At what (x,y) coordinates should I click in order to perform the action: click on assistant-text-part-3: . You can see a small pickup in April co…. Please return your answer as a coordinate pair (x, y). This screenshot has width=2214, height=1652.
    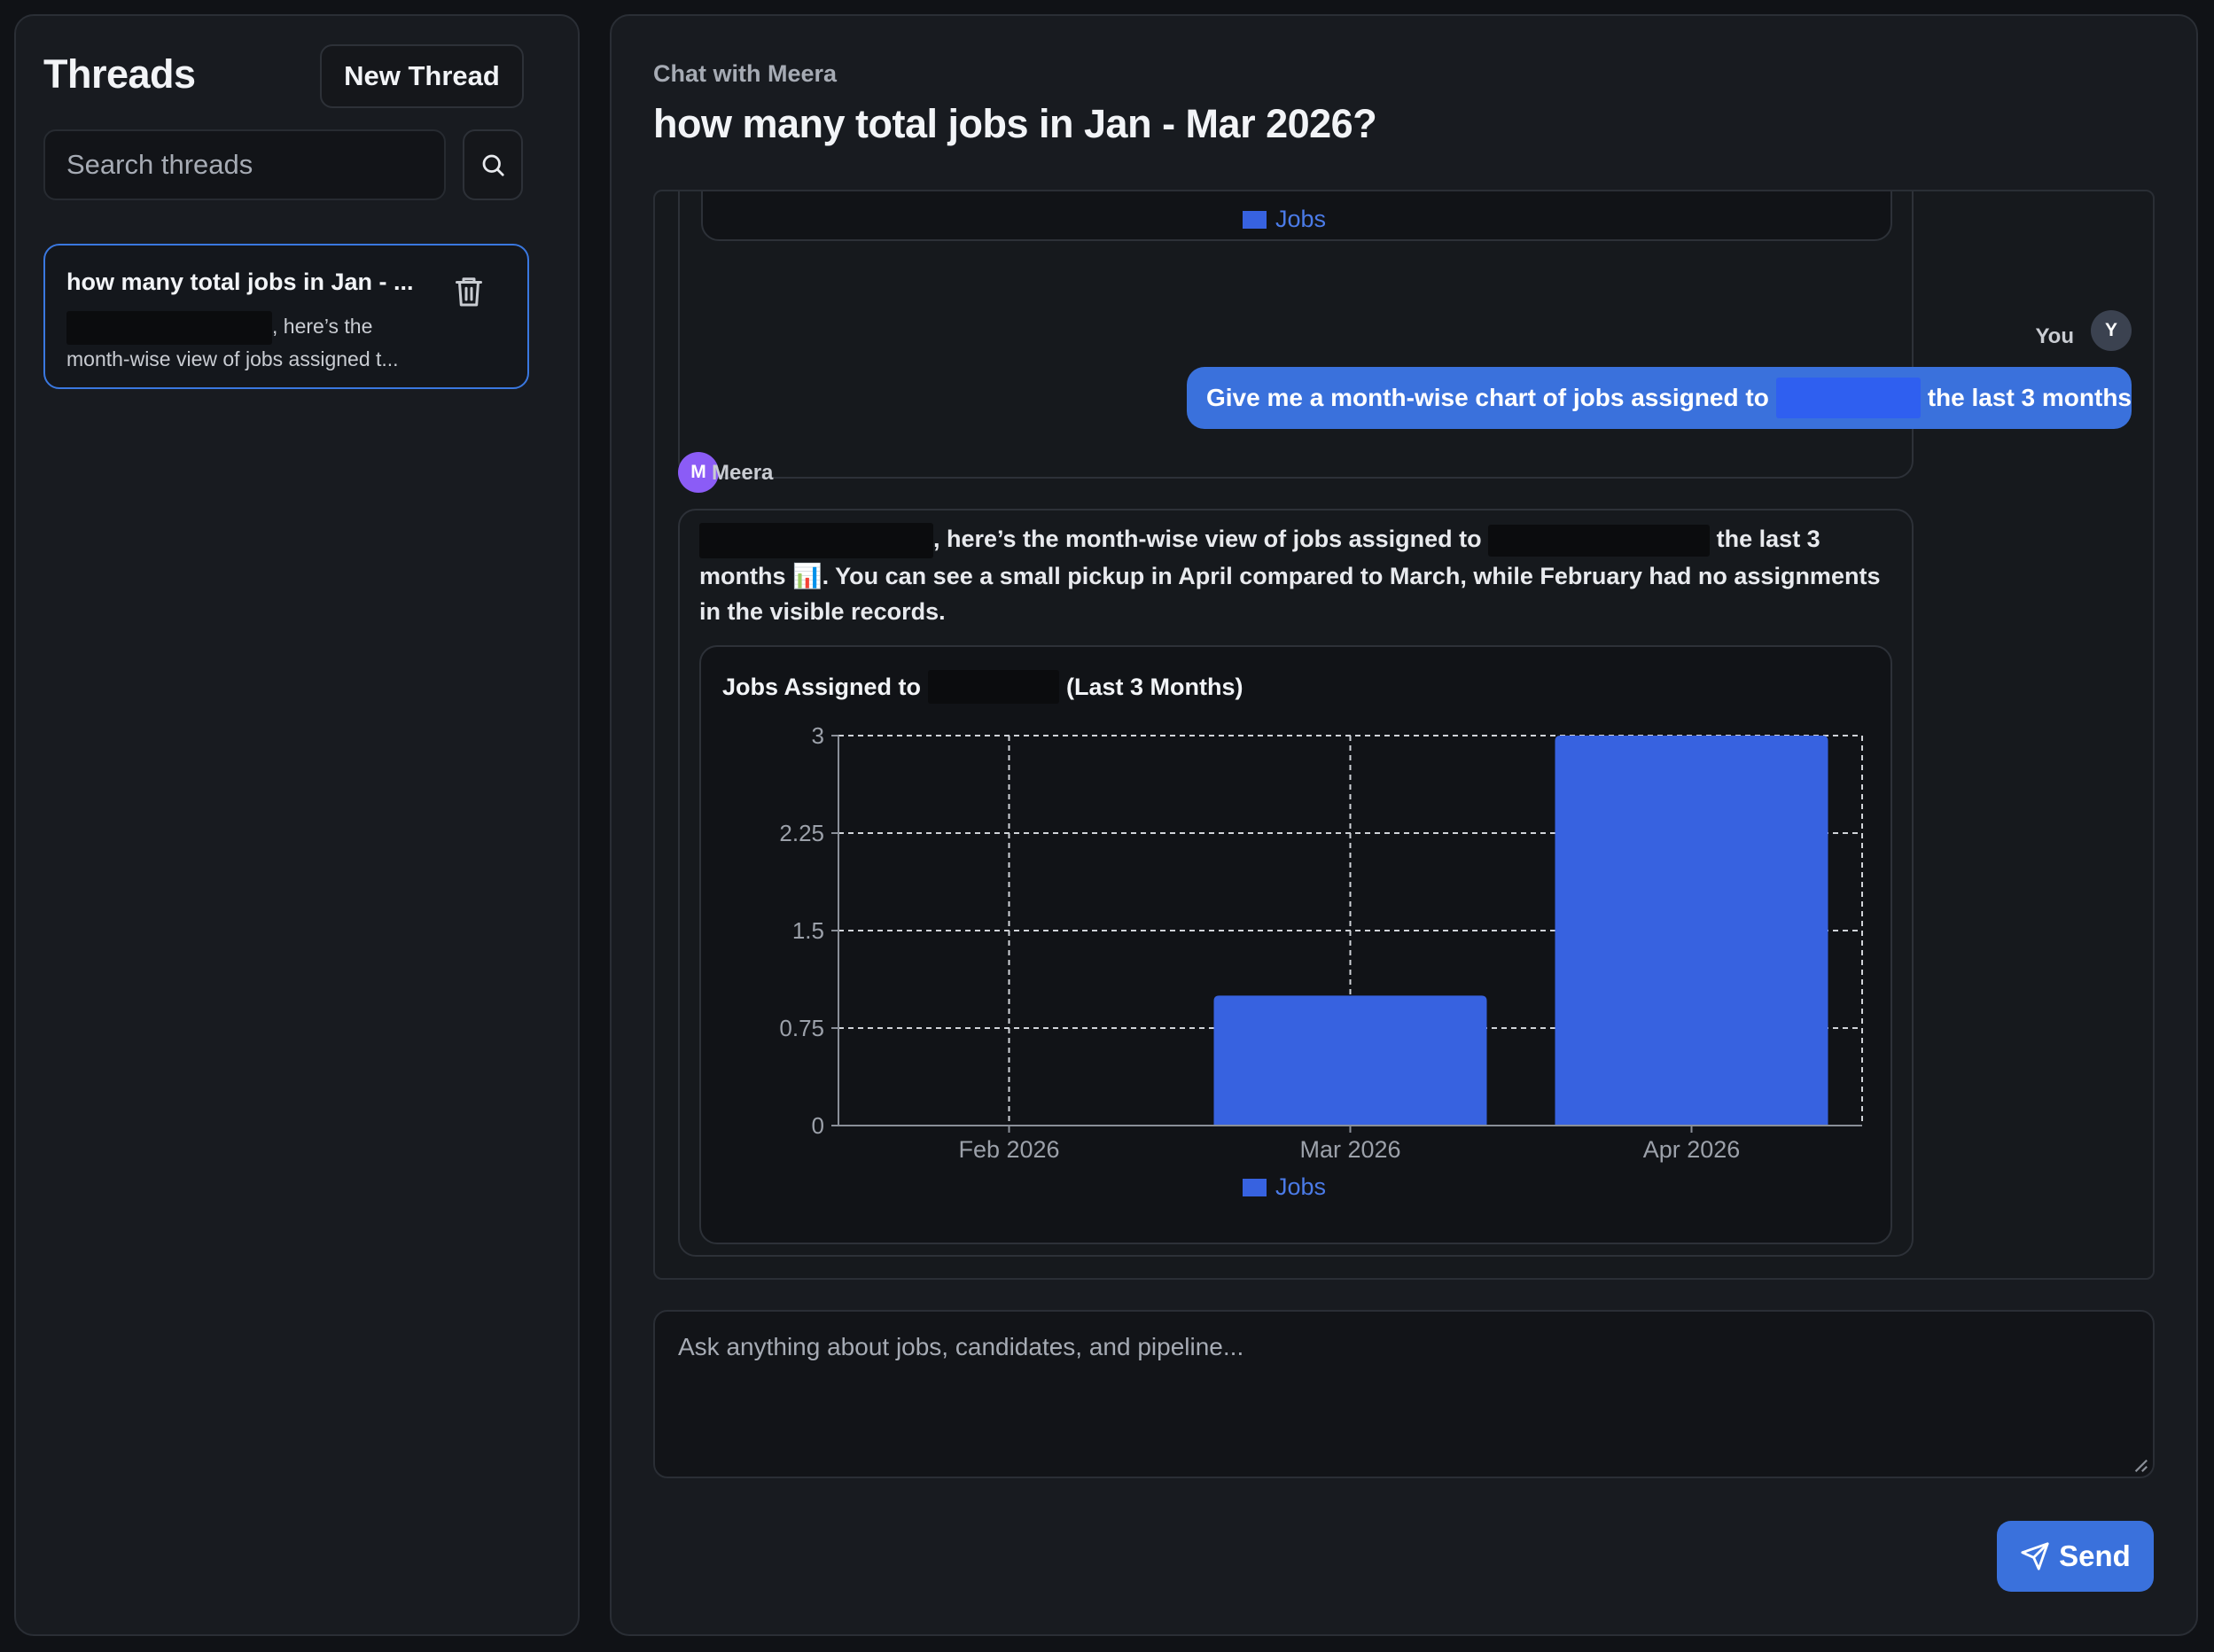
    Looking at the image, I should click on (1290, 594).